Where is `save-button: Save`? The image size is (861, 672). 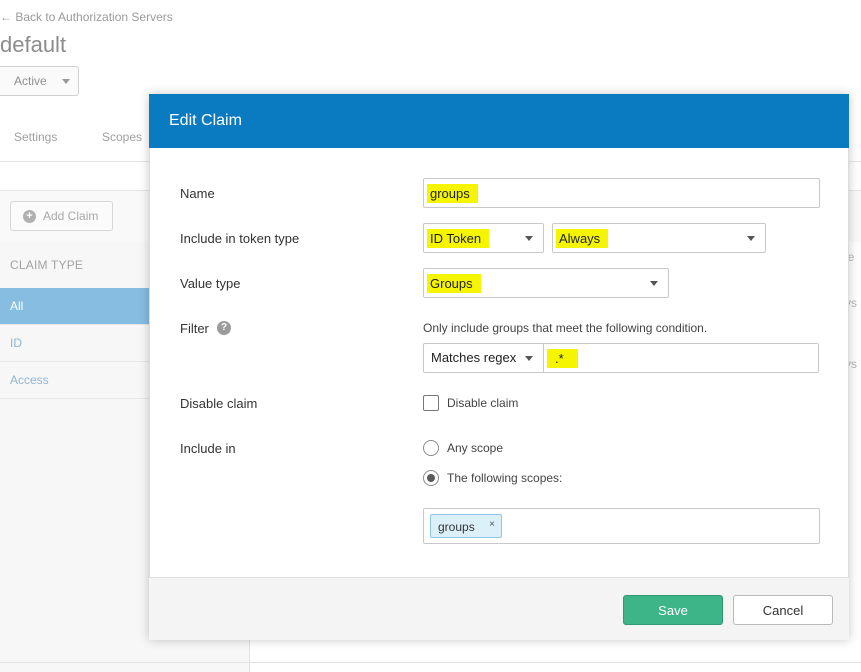
save-button: Save is located at coordinates (673, 610).